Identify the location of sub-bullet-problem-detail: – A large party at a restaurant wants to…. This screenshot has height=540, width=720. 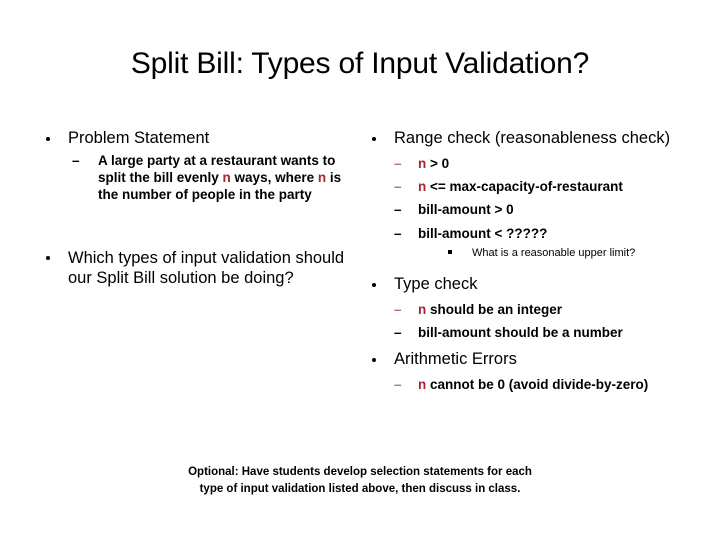
(196, 178).